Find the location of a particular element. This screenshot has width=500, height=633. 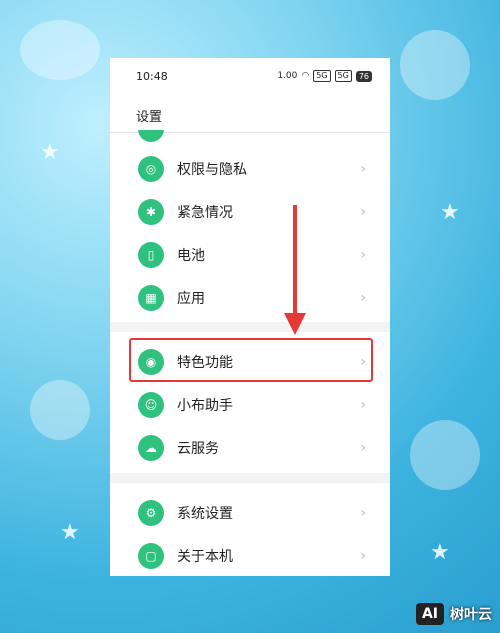

list-item-privacy: ◎ 权限与隐私 › is located at coordinates (250, 169).